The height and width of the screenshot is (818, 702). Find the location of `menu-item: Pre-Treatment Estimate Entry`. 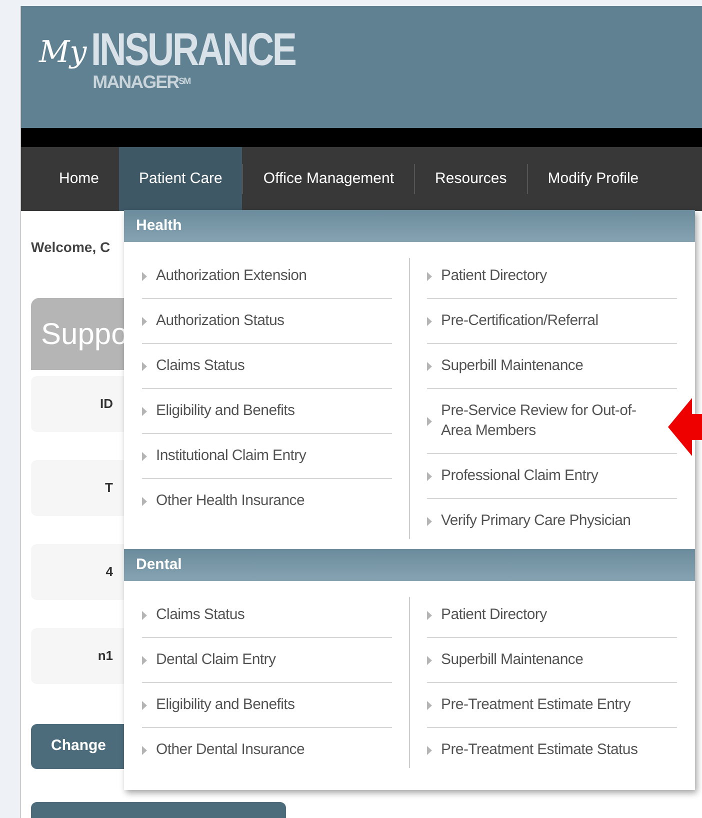

menu-item: Pre-Treatment Estimate Entry is located at coordinates (552, 705).